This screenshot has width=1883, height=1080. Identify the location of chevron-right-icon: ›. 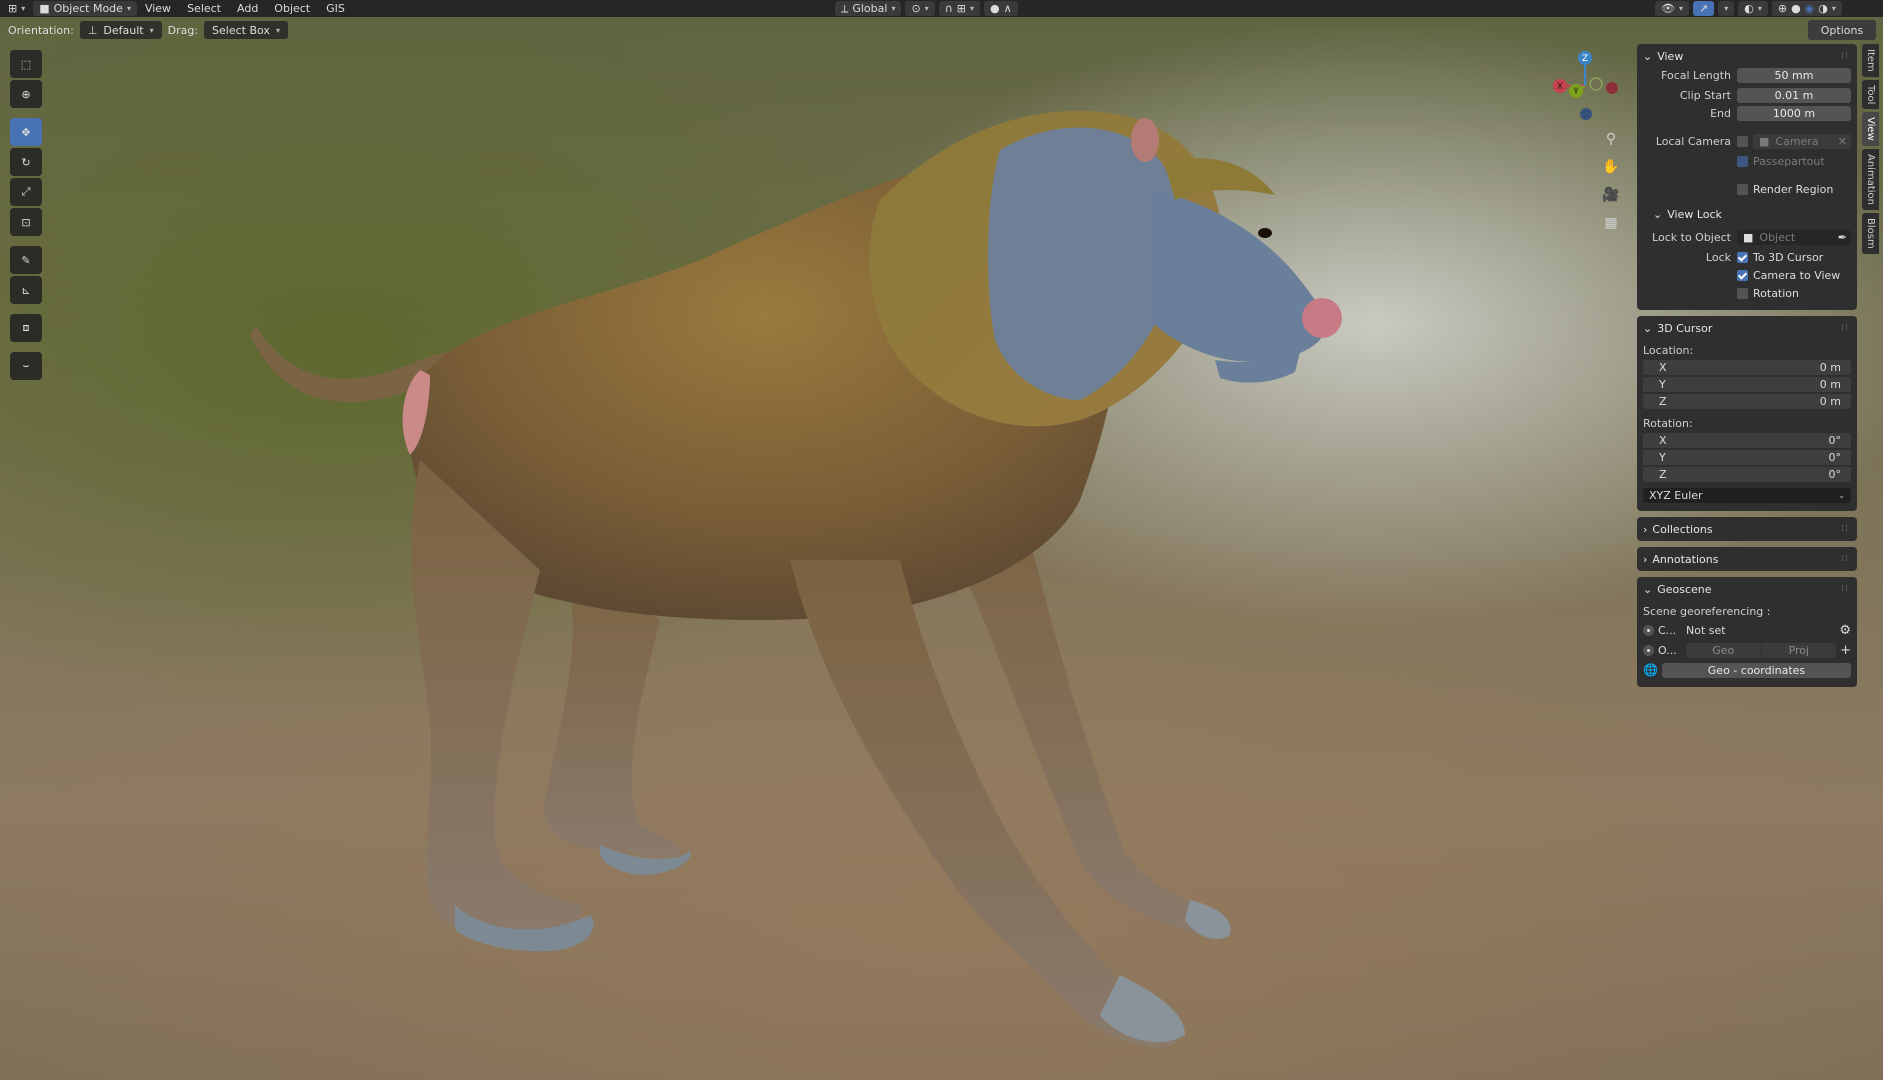
(1645, 559).